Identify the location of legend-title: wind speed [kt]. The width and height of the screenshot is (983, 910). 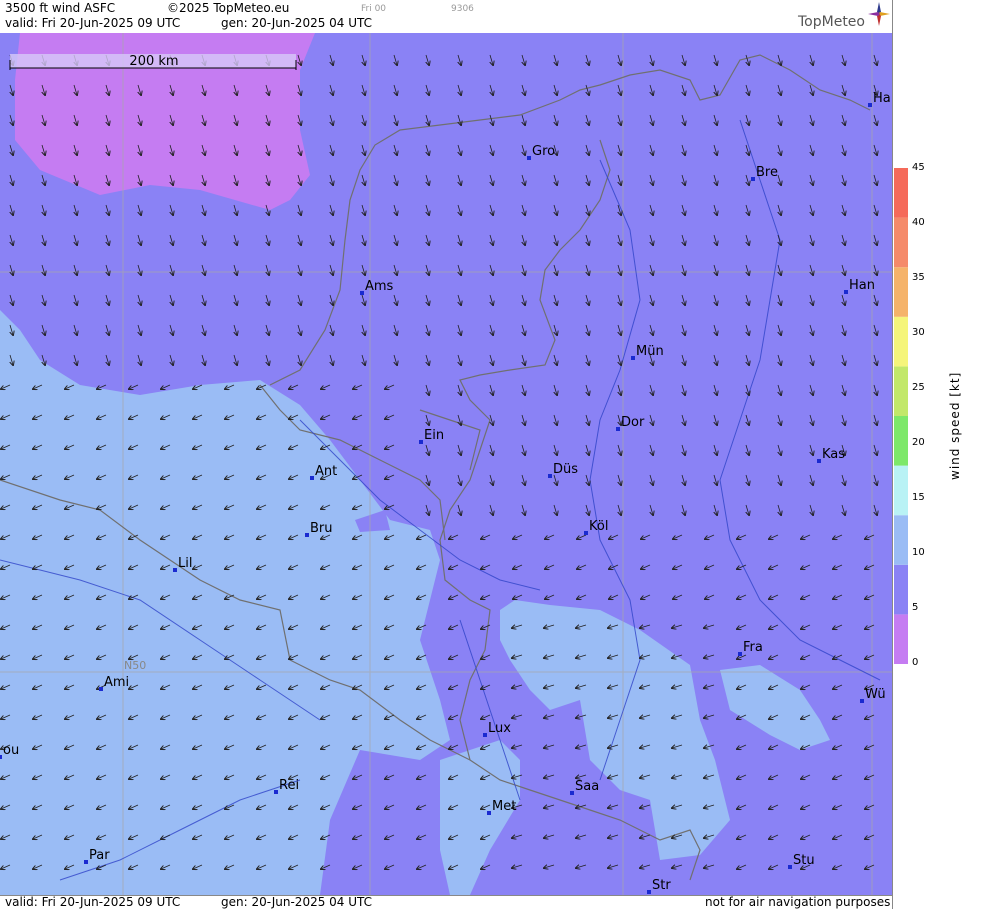
(955, 425).